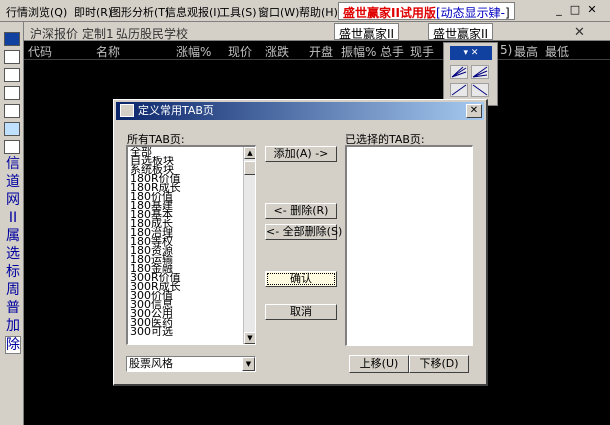 This screenshot has width=610, height=425. Describe the element at coordinates (321, 51) in the screenshot. I see `col-open: 开盘` at that location.